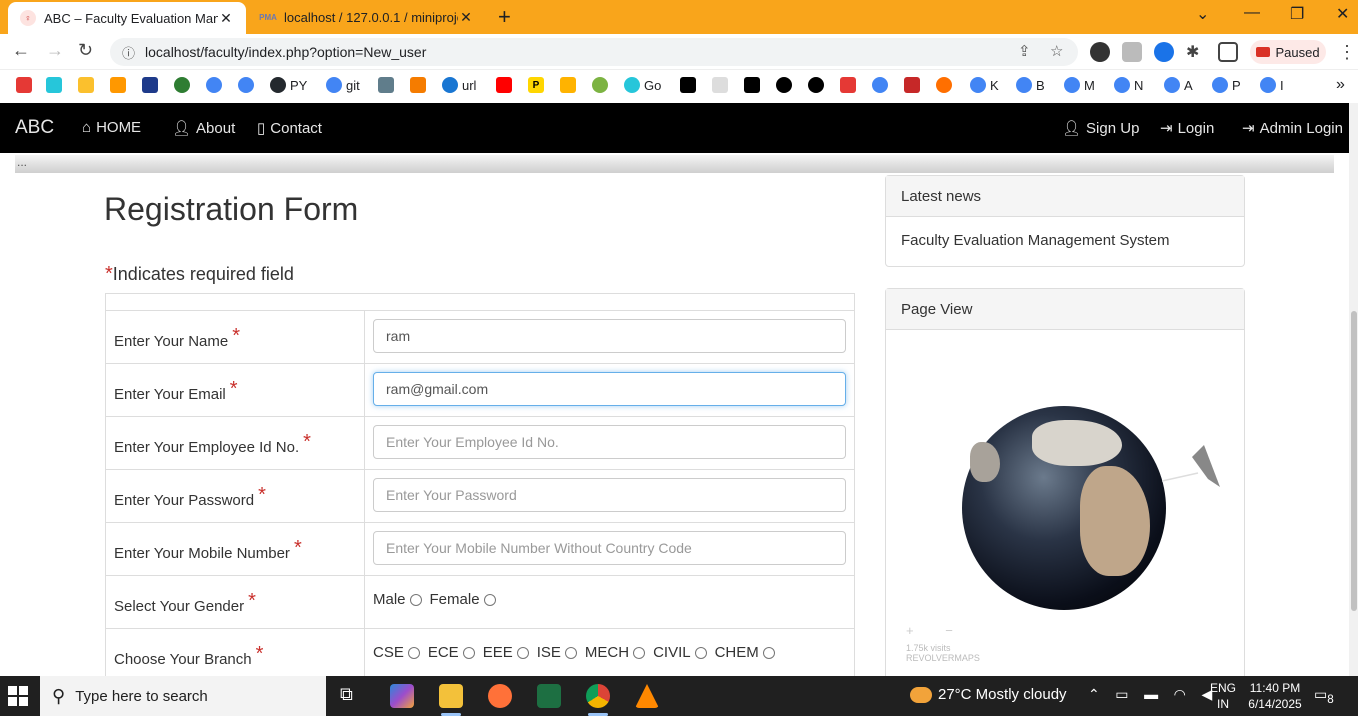 This screenshot has height=716, width=1358. What do you see at coordinates (1100, 128) in the screenshot?
I see `nav-signup: 👤︎ Sign Up` at bounding box center [1100, 128].